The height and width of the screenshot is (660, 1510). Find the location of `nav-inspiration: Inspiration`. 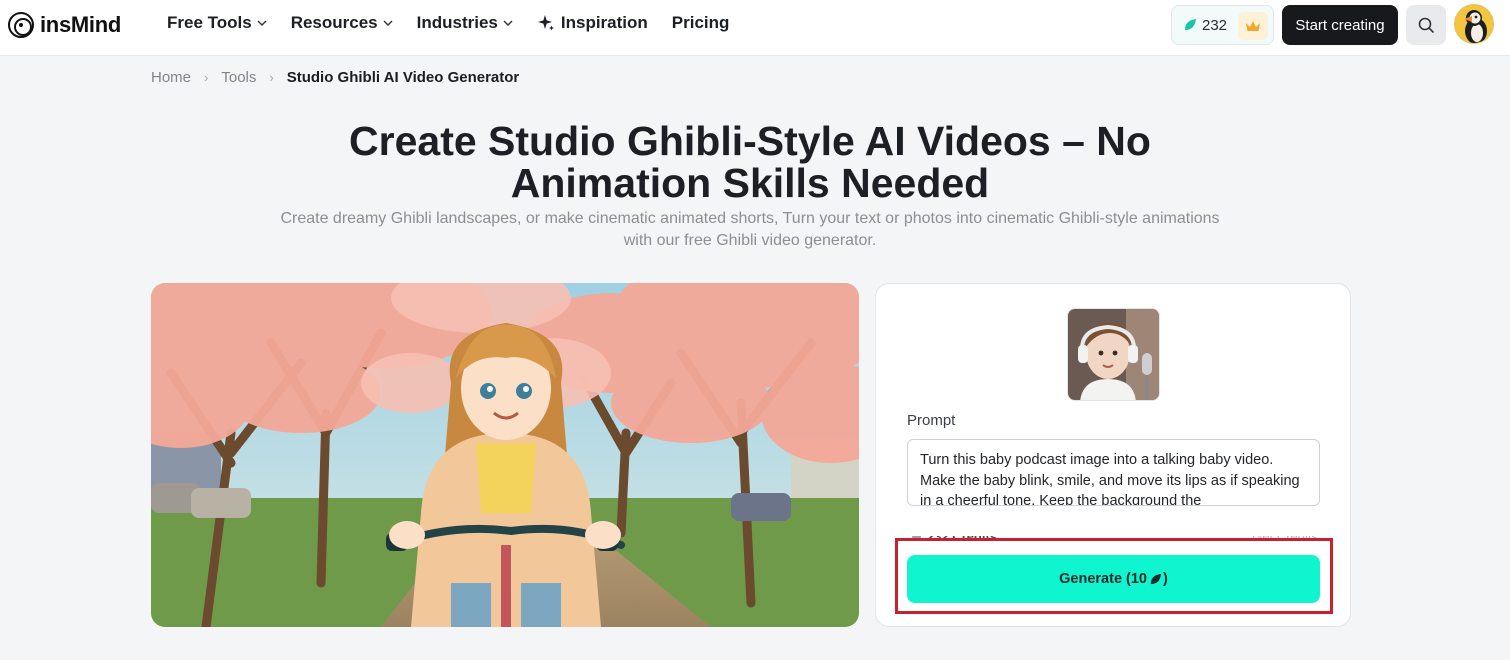

nav-inspiration: Inspiration is located at coordinates (592, 23).